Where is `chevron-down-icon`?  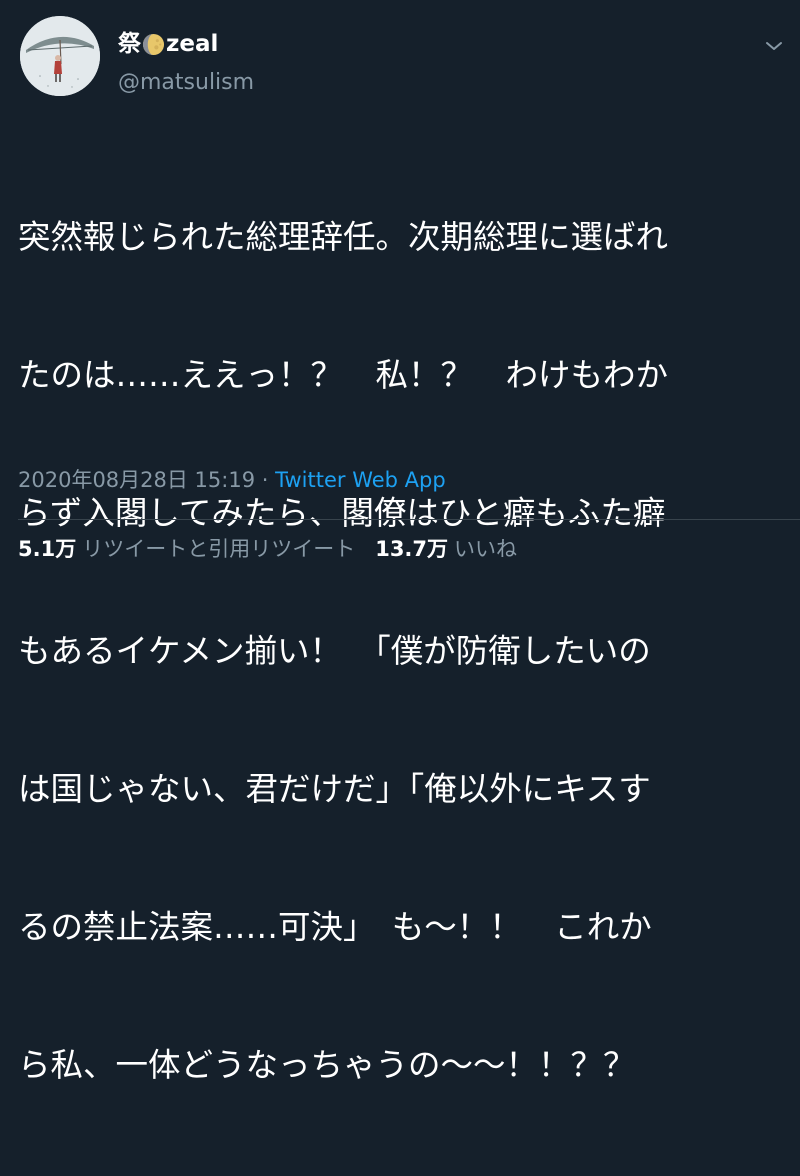 chevron-down-icon is located at coordinates (774, 46).